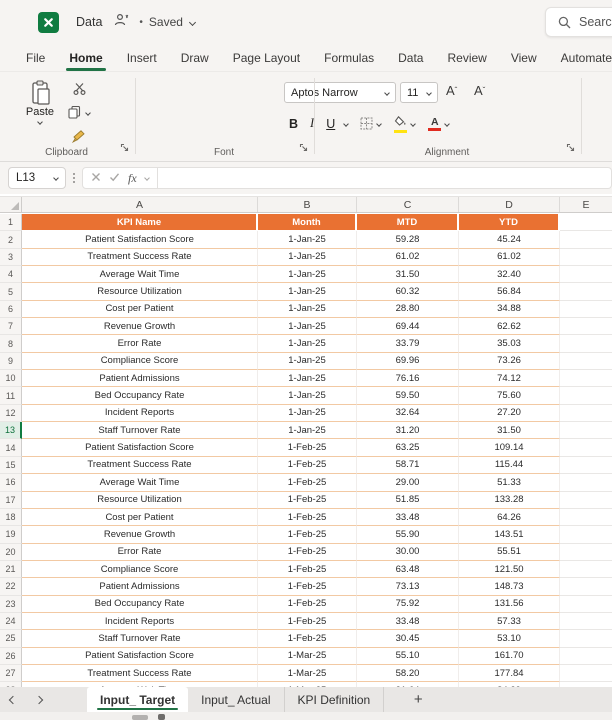 This screenshot has width=612, height=720. What do you see at coordinates (586, 204) in the screenshot?
I see `column-header-e: E` at bounding box center [586, 204].